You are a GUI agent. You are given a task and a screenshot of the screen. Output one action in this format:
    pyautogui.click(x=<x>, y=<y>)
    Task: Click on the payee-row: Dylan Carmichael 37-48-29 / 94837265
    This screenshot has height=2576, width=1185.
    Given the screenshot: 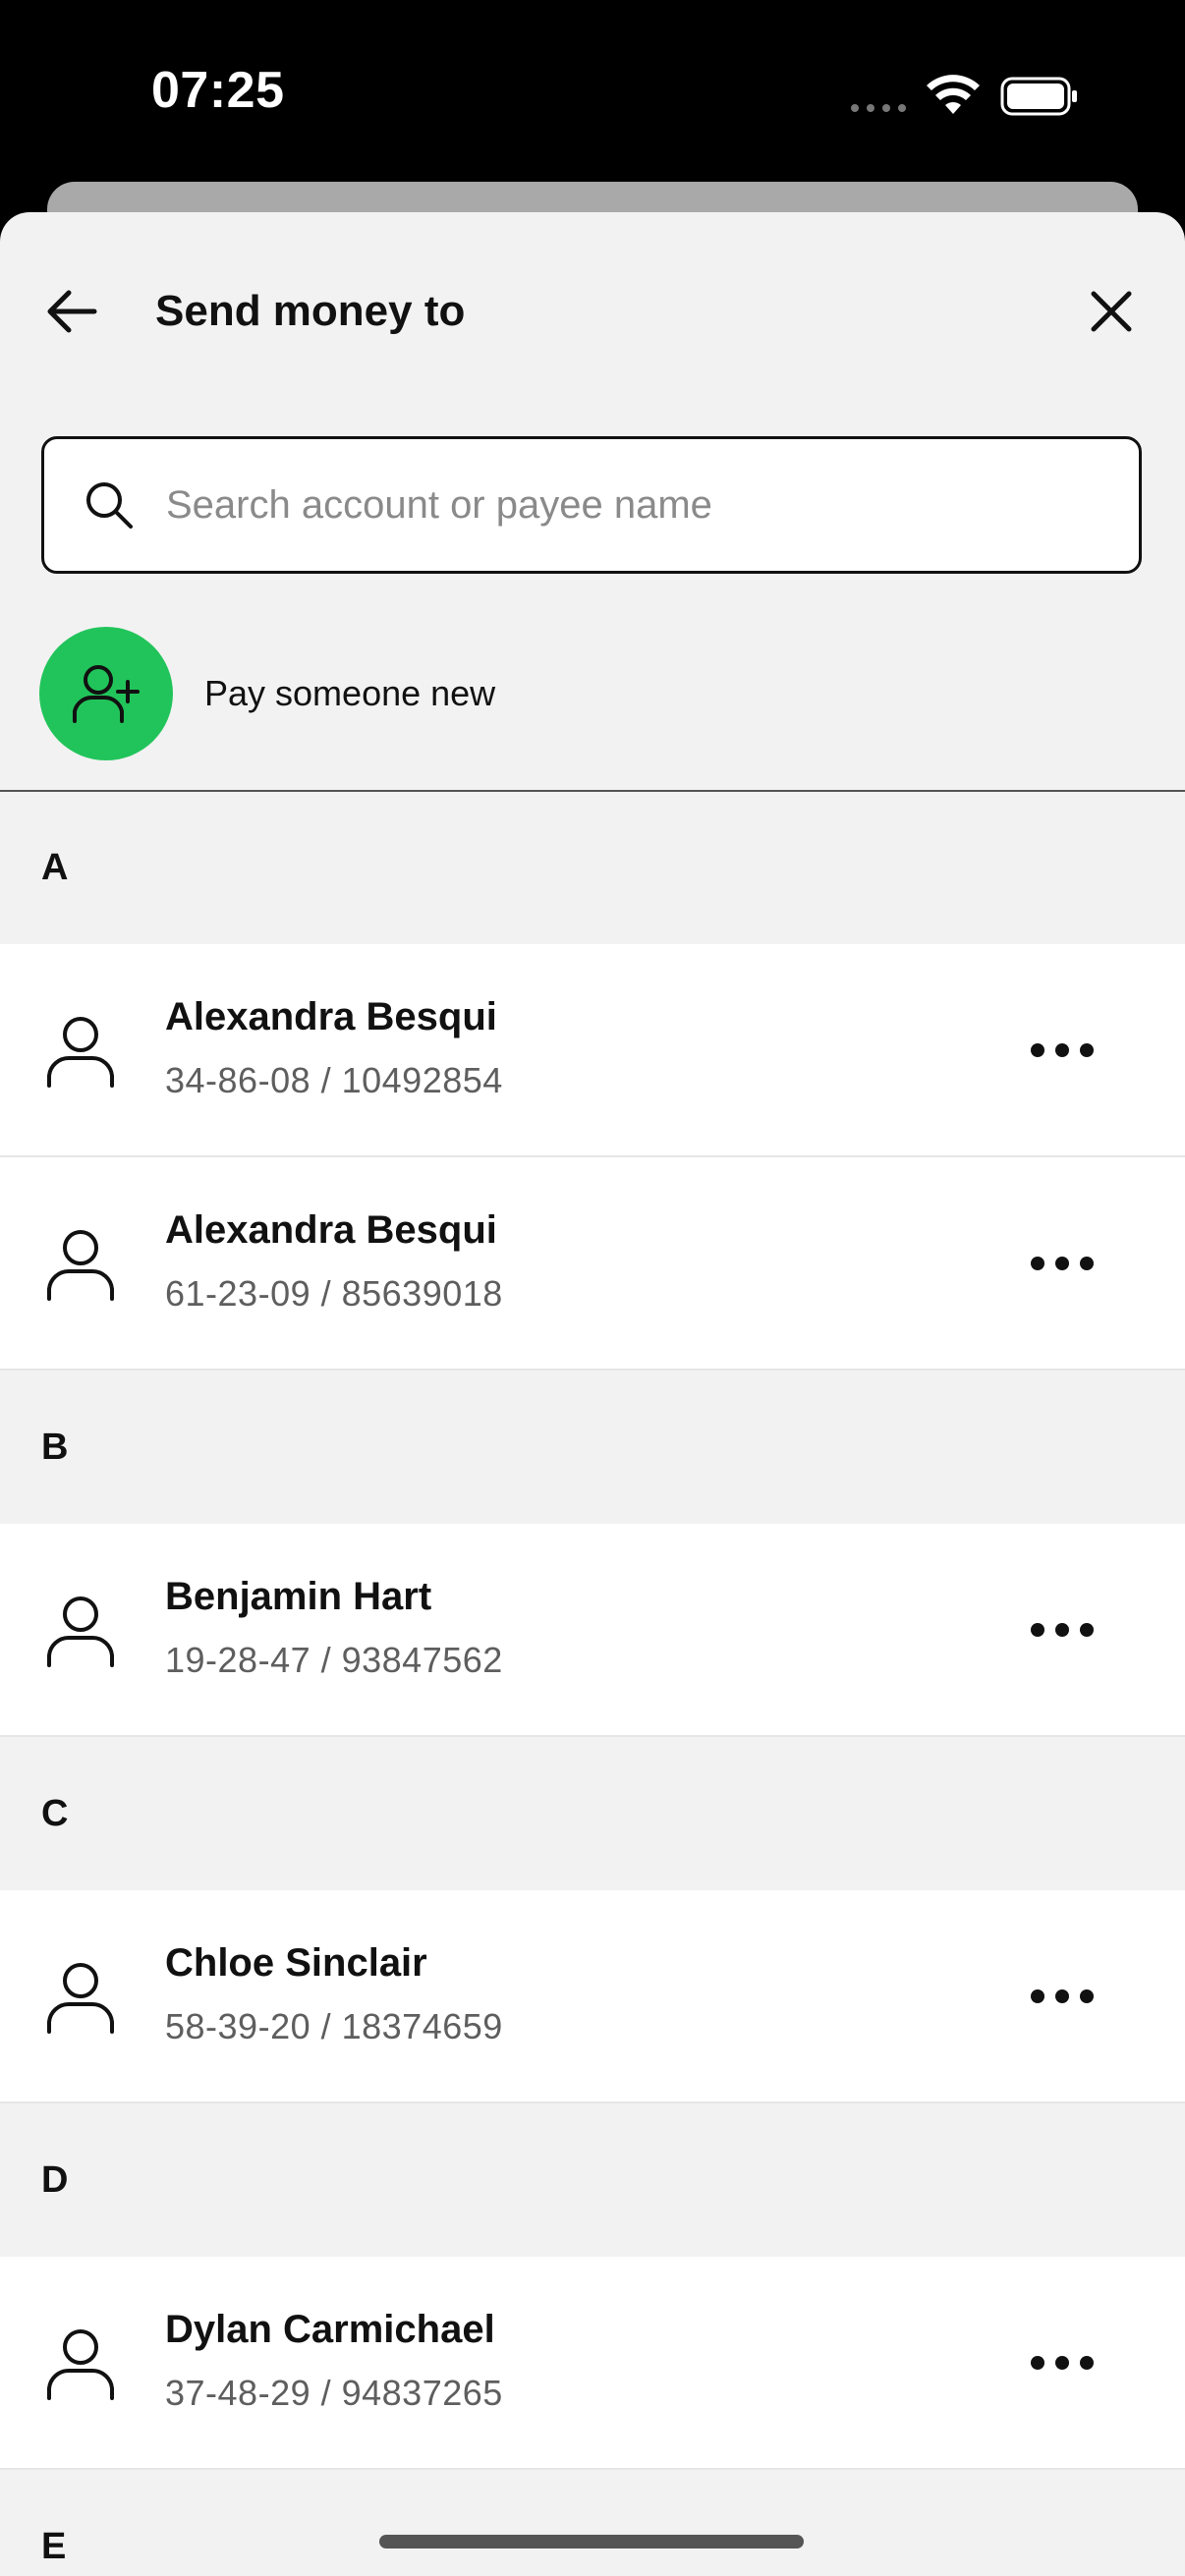 What is the action you would take?
    pyautogui.click(x=592, y=2363)
    